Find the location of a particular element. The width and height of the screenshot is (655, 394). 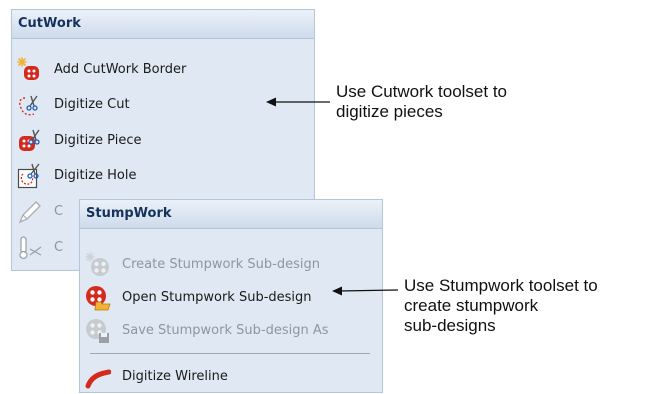

cutwork-callout-line-2: digitize pieces is located at coordinates (389, 111).